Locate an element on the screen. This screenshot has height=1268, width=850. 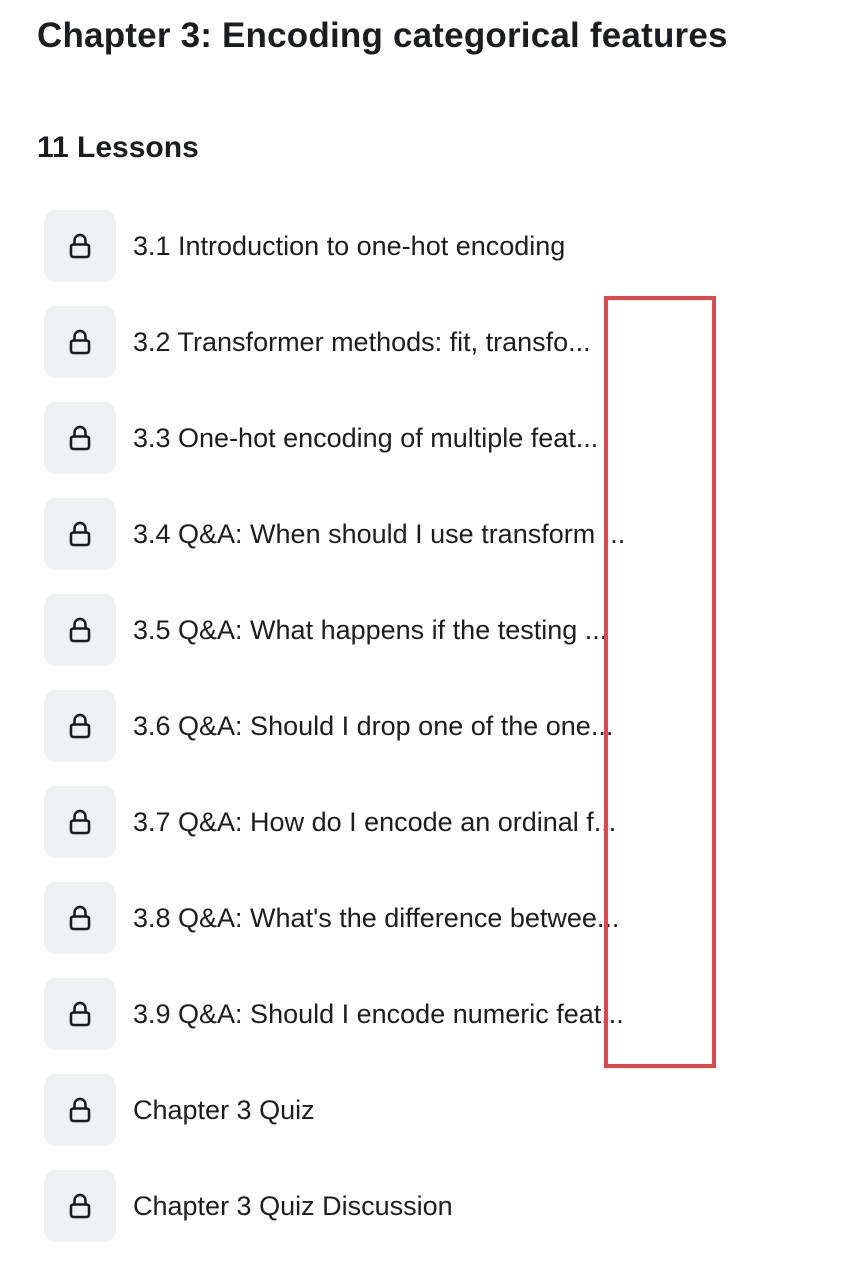
chapter-title: Chapter 3: Encoding categorical features is located at coordinates (382, 35).